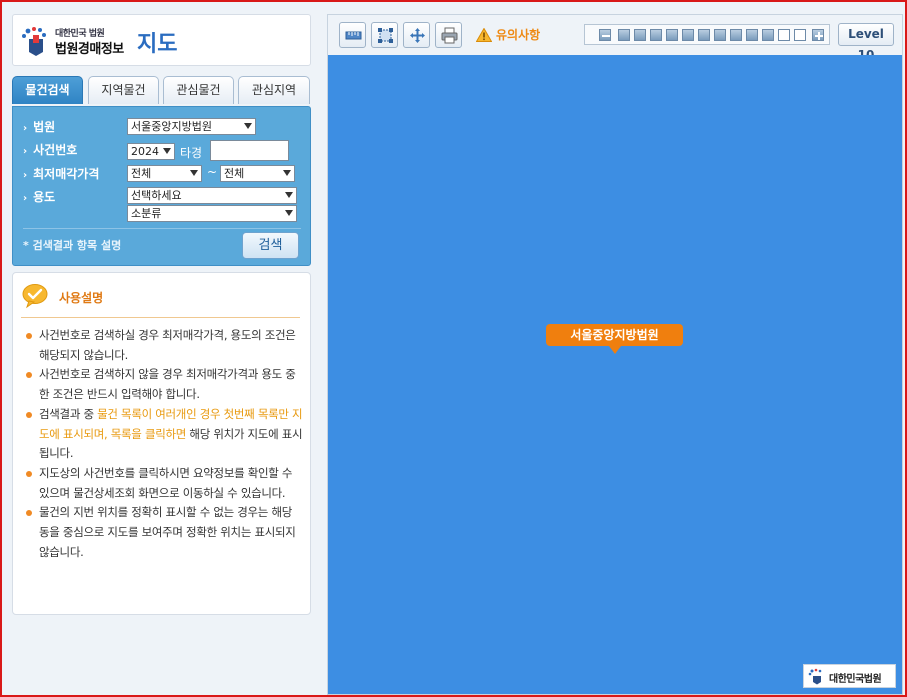 The width and height of the screenshot is (907, 697). I want to click on form-divider, so click(162, 228).